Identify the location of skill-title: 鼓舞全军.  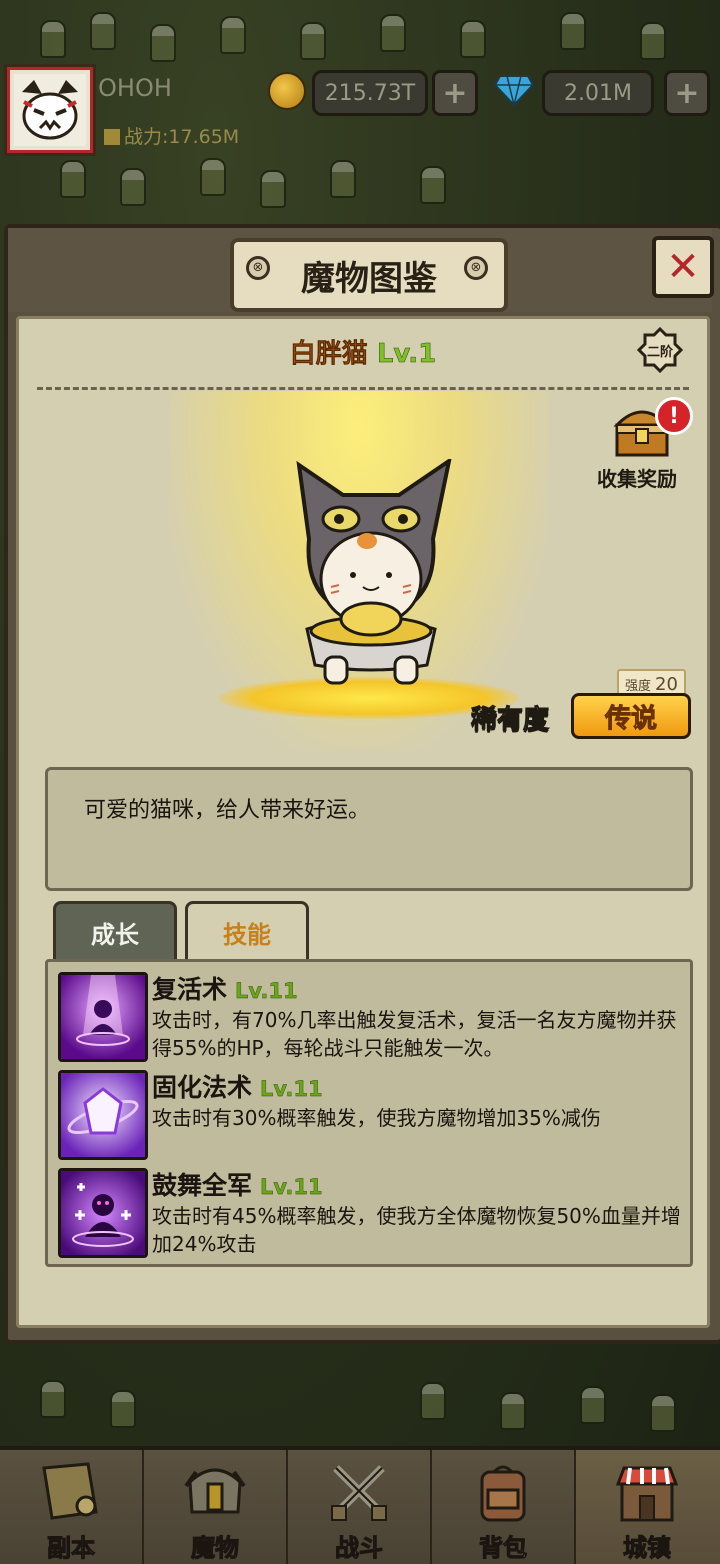
(202, 1185).